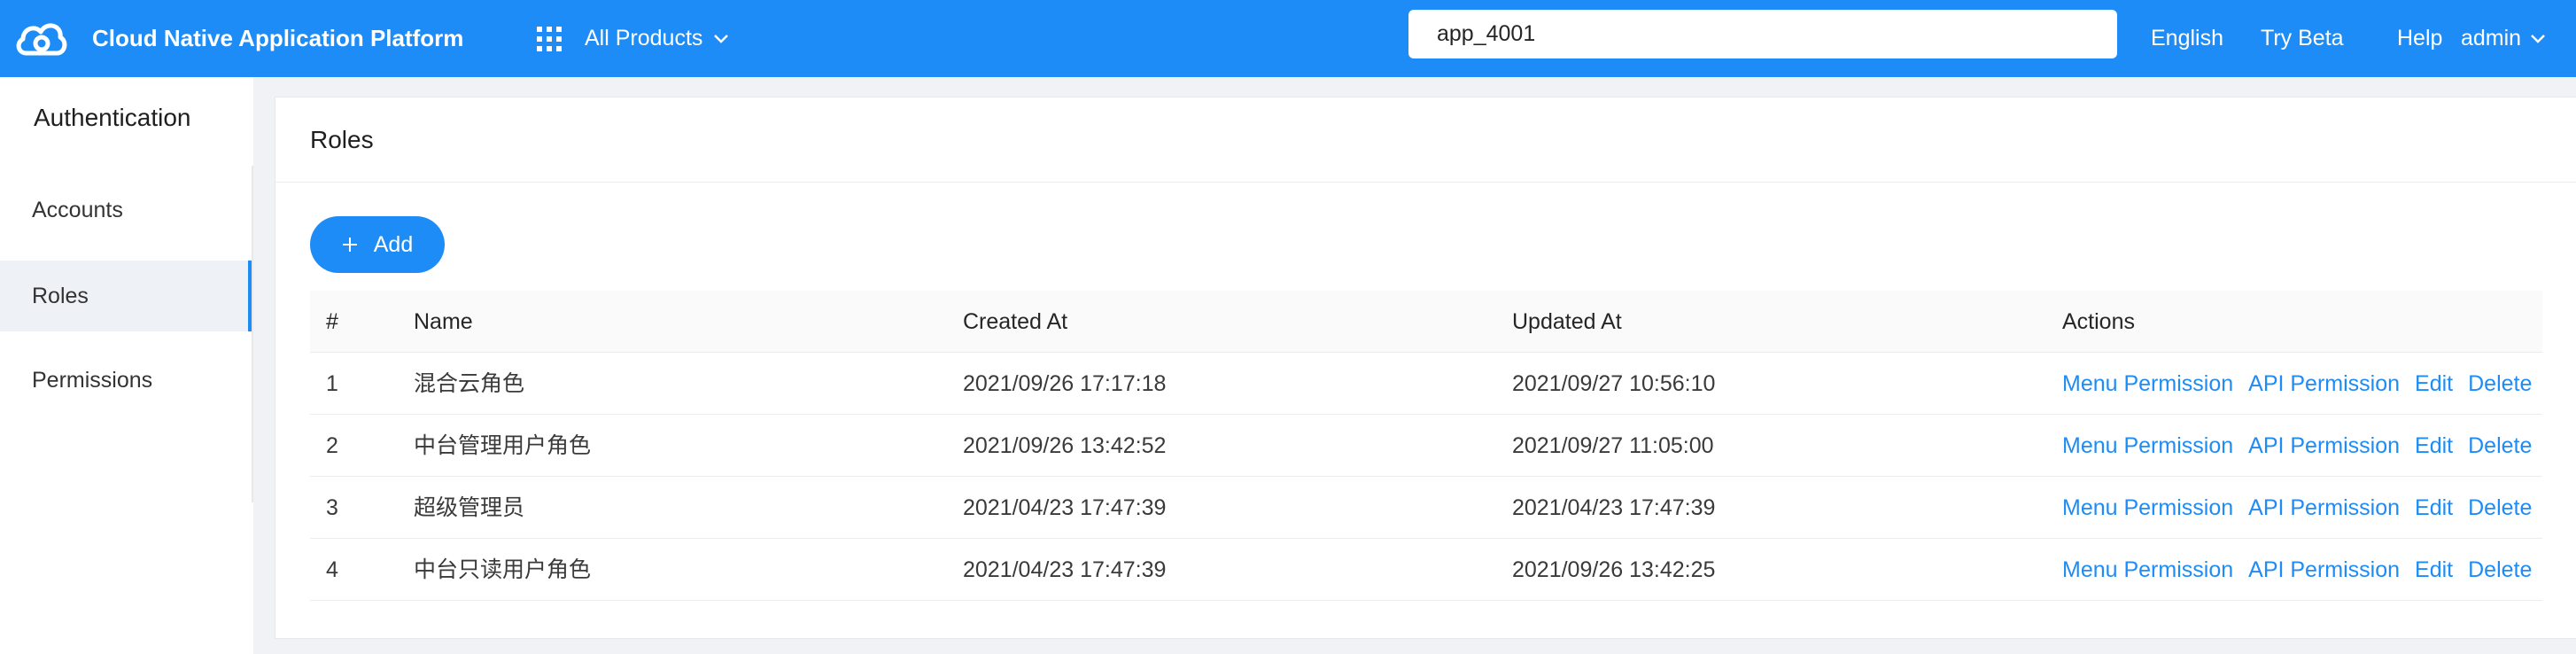 The height and width of the screenshot is (654, 2576). Describe the element at coordinates (1614, 507) in the screenshot. I see `updated-at: 2021/04/23 17:47:39` at that location.